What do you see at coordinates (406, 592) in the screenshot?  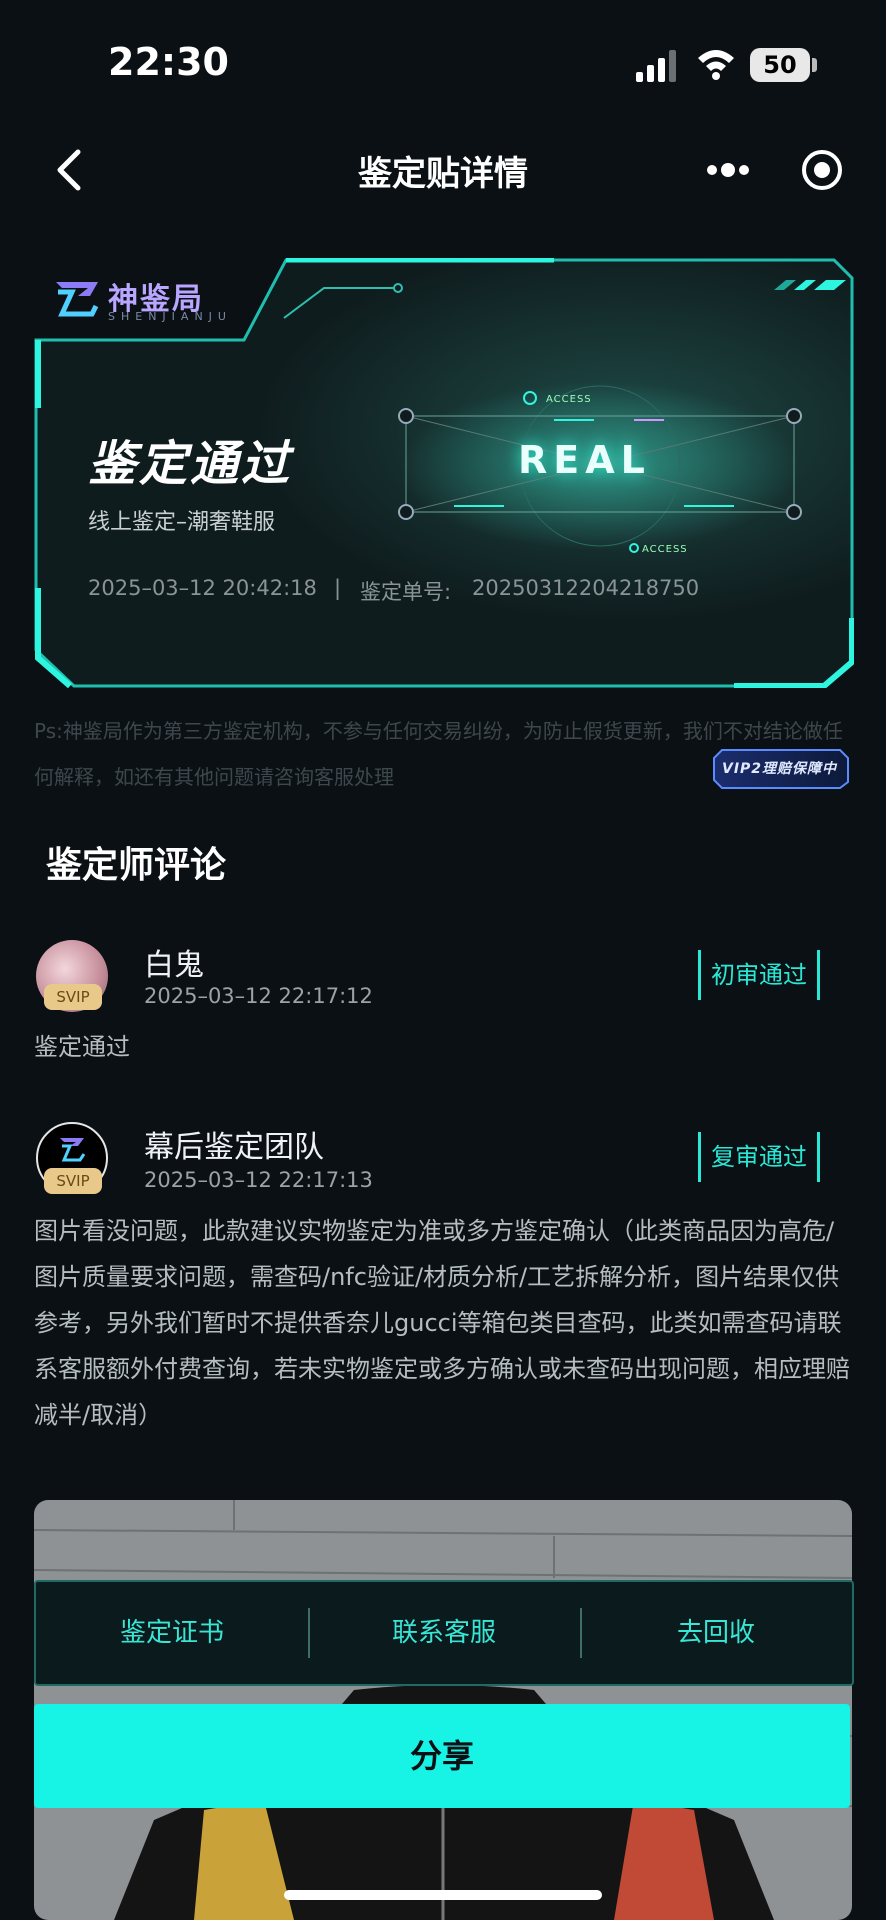 I see `order-number-label: 鉴定单号:` at bounding box center [406, 592].